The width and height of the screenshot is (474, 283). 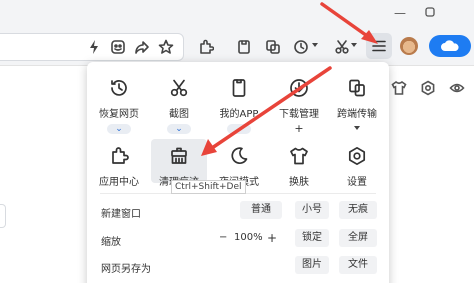 I want to click on zoom-value: 100%, so click(x=248, y=237).